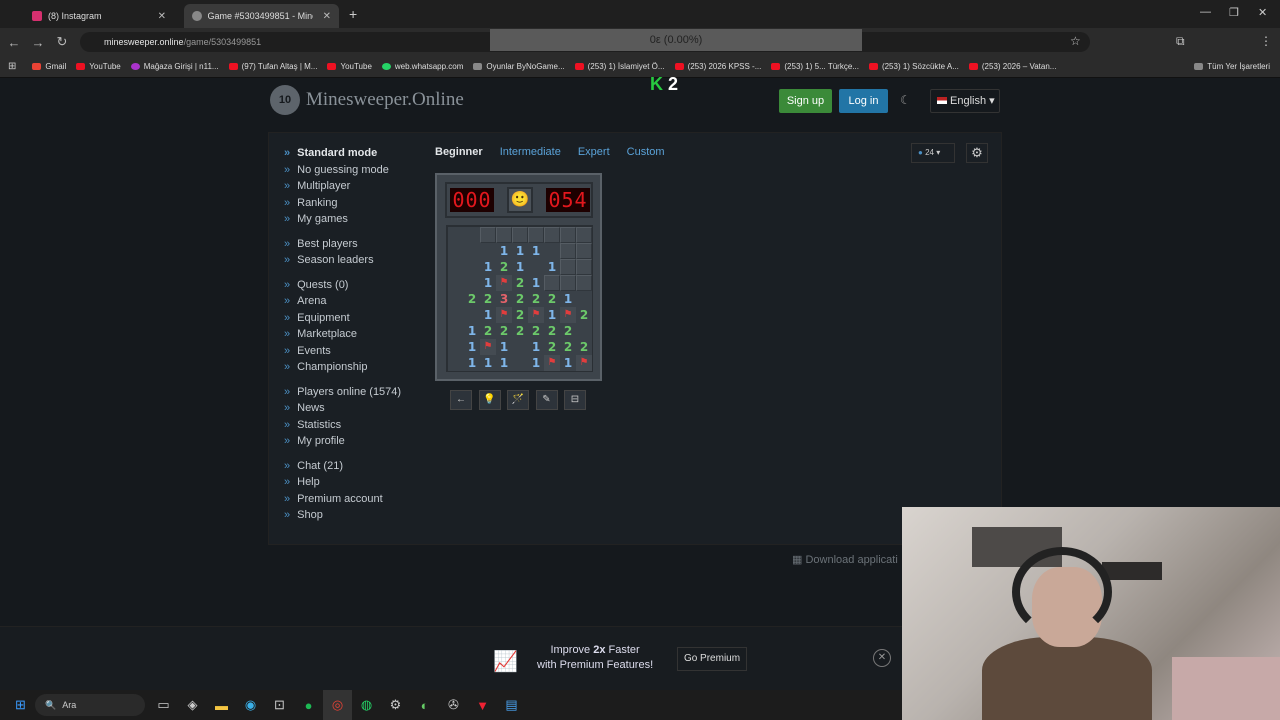  Describe the element at coordinates (261, 16) in the screenshot. I see `tab-game: Game #5303499851 - Minesw... ✕` at that location.